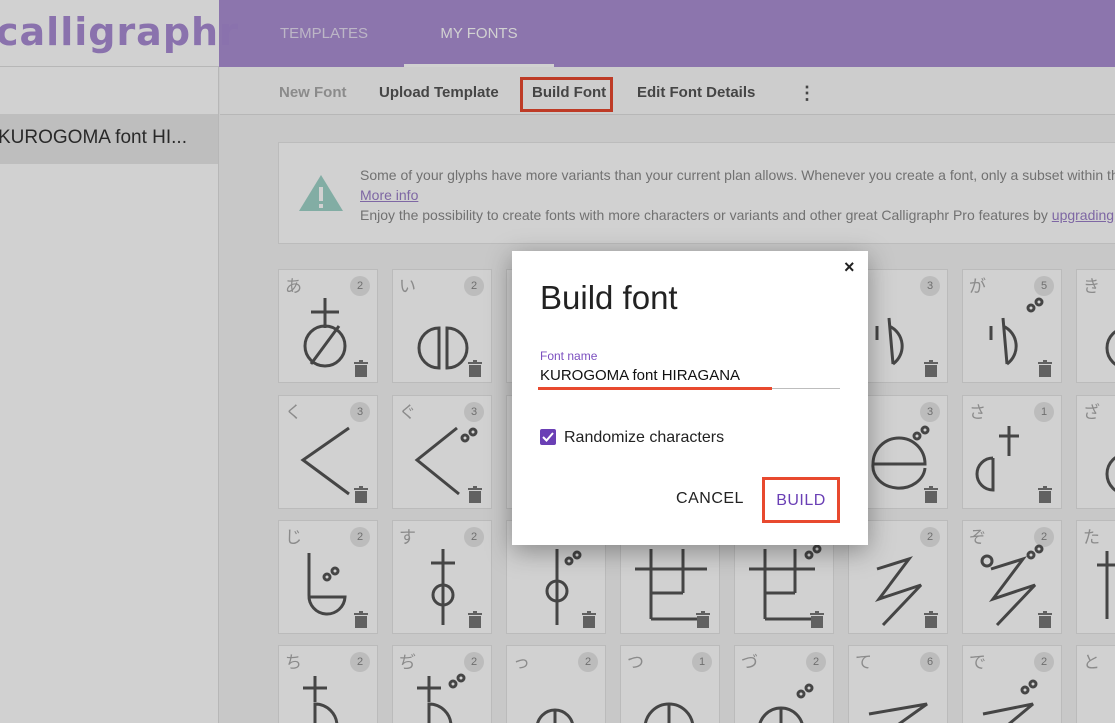 This screenshot has height=723, width=1115. I want to click on font-name-highlight, so click(655, 388).